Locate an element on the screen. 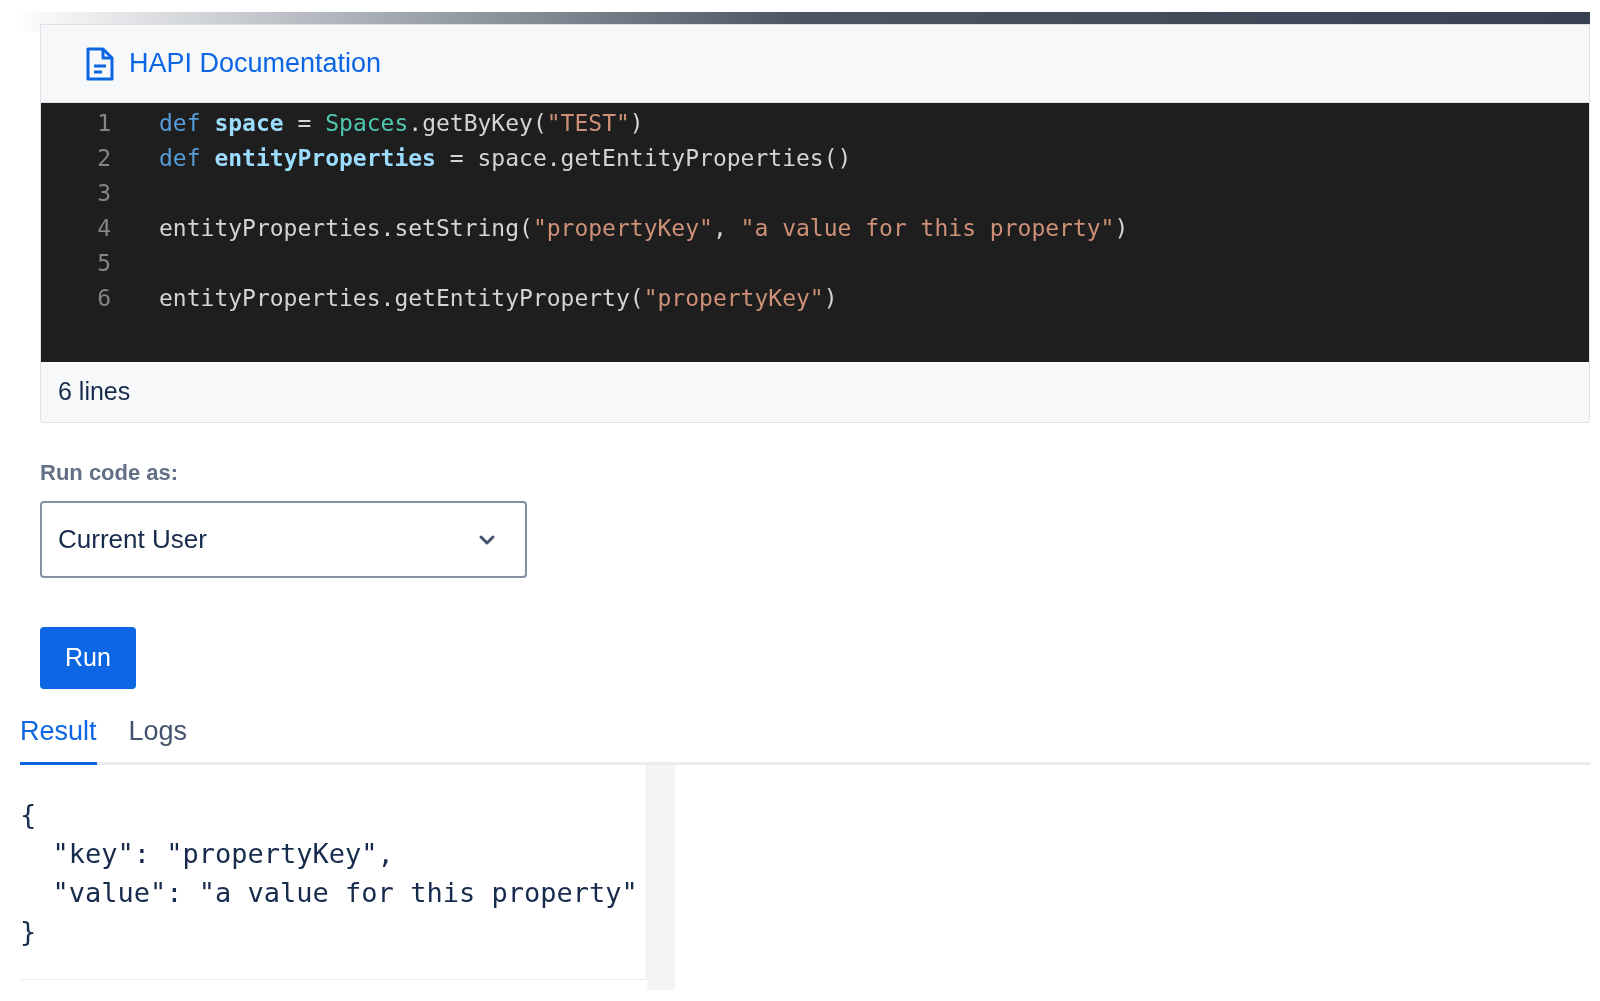 The image size is (1600, 1001). field-label: Run code as: is located at coordinates (110, 473).